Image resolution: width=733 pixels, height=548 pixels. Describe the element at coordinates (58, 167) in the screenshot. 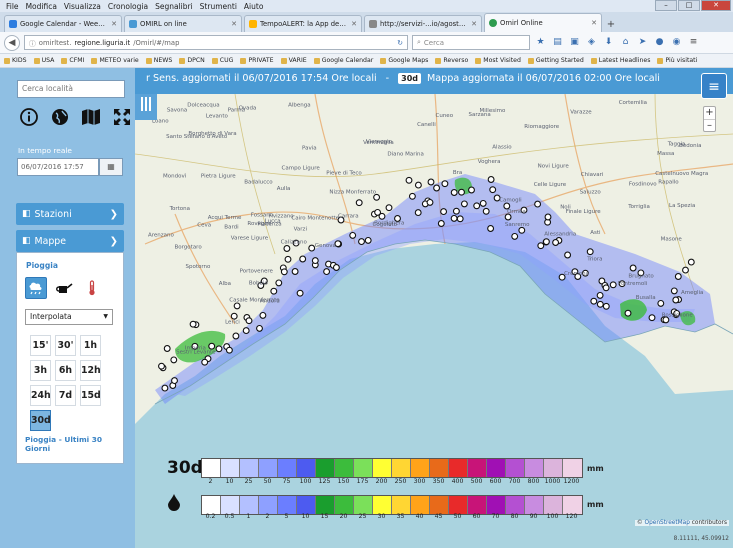

I see `datetime-input: 06/07/2016 17:57` at that location.